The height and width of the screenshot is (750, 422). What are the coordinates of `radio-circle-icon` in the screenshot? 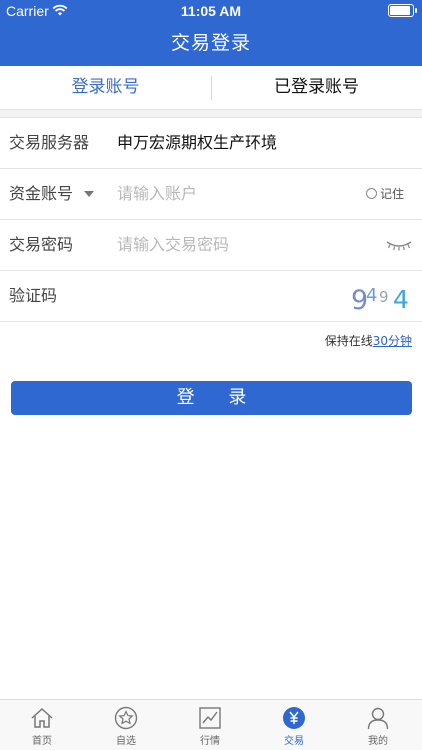 It's located at (371, 193).